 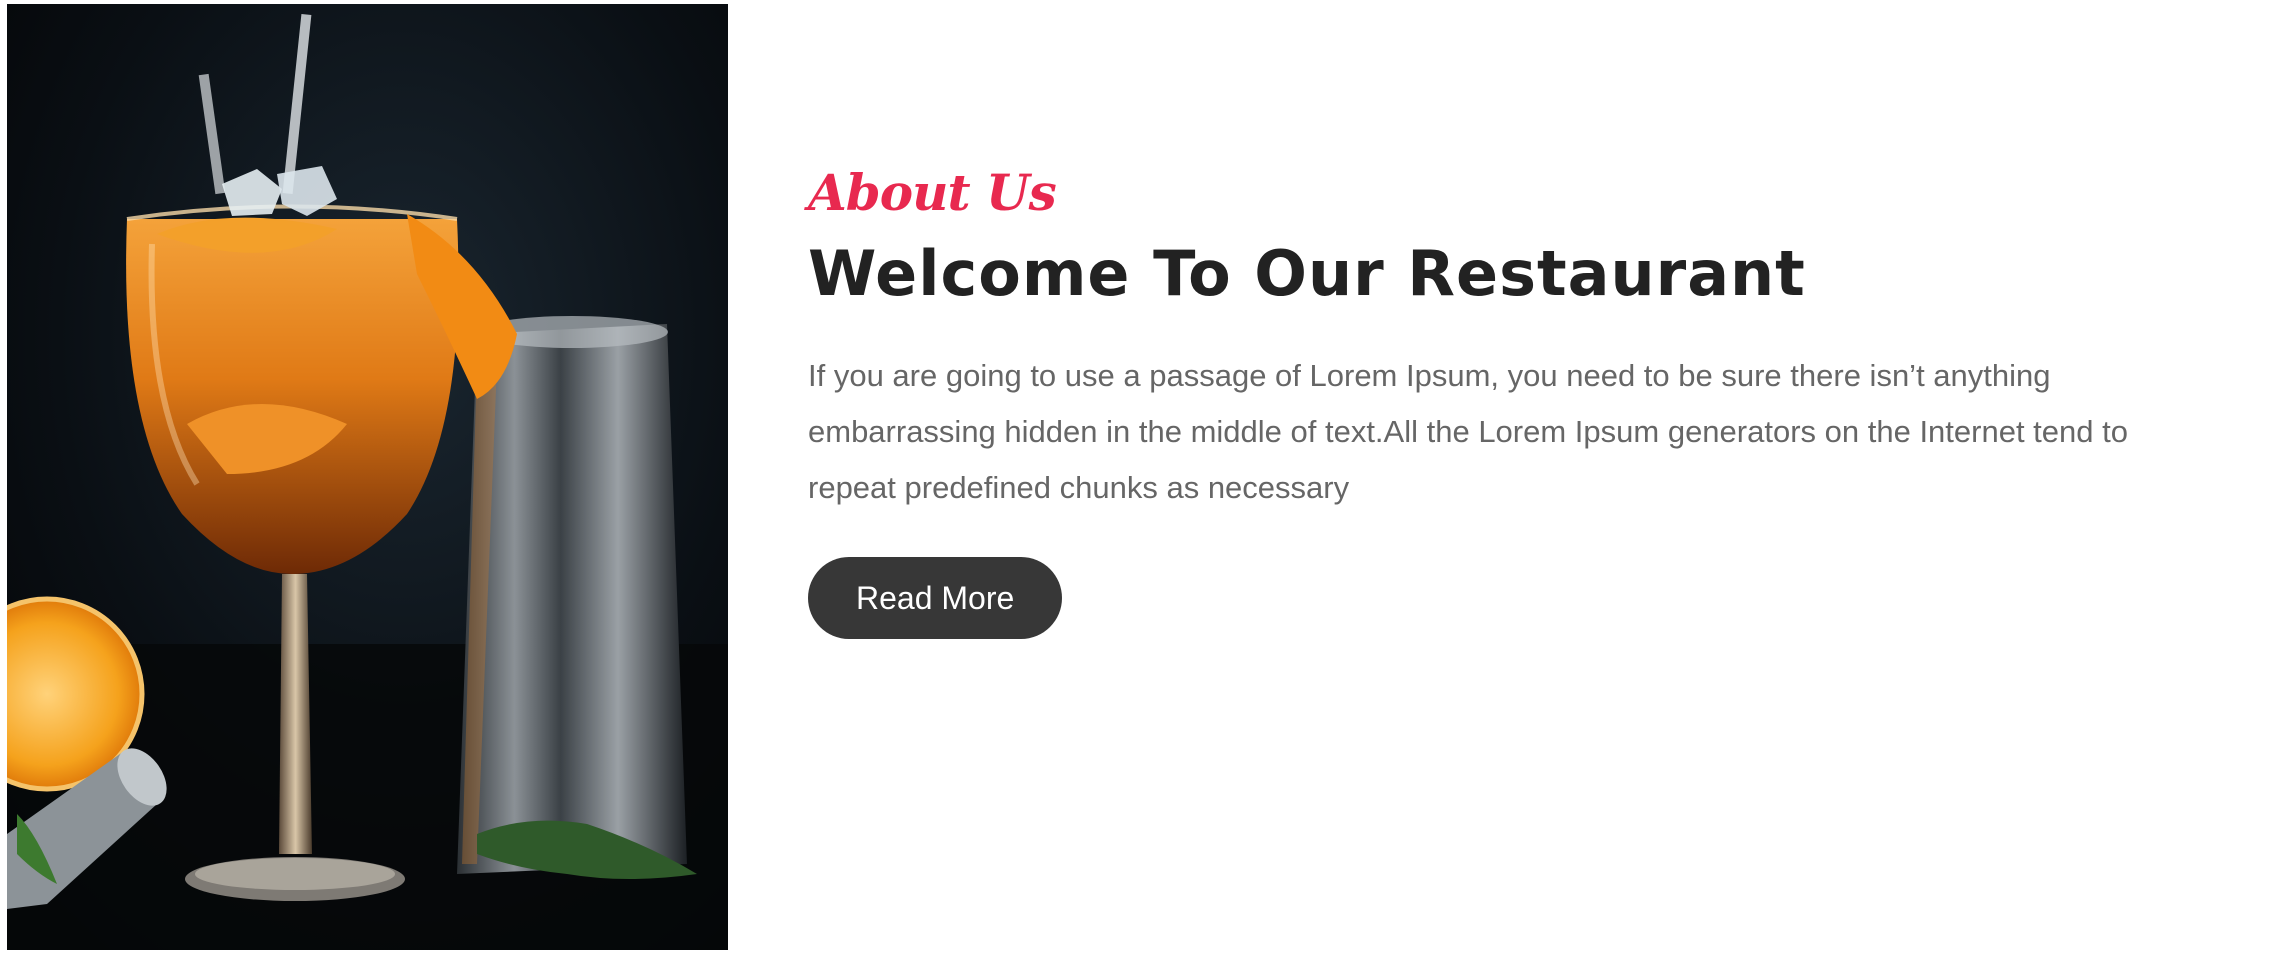 I want to click on read-more-button: Read More, so click(x=935, y=598).